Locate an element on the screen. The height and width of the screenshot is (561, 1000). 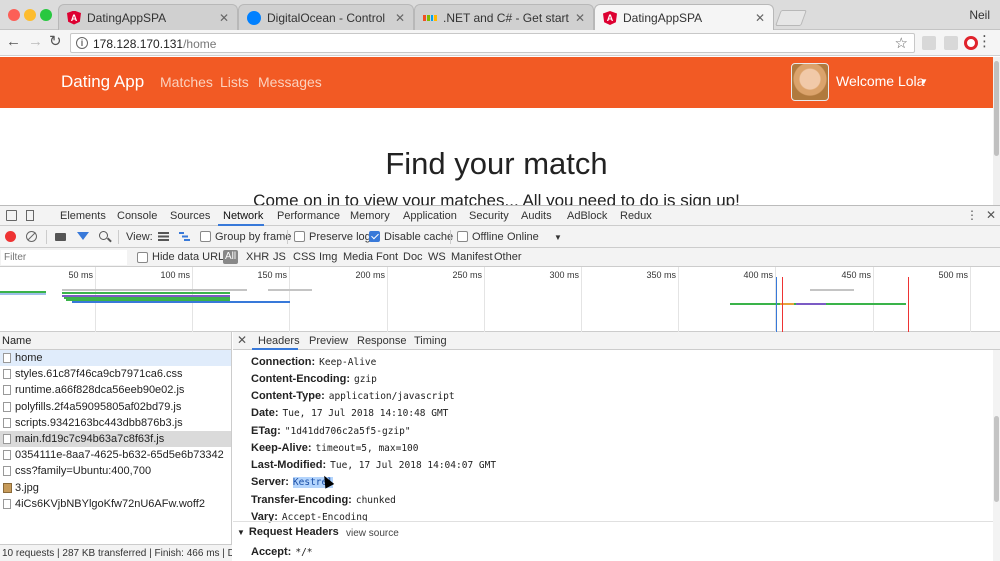
profile-name: Neil is located at coordinates (979, 15).